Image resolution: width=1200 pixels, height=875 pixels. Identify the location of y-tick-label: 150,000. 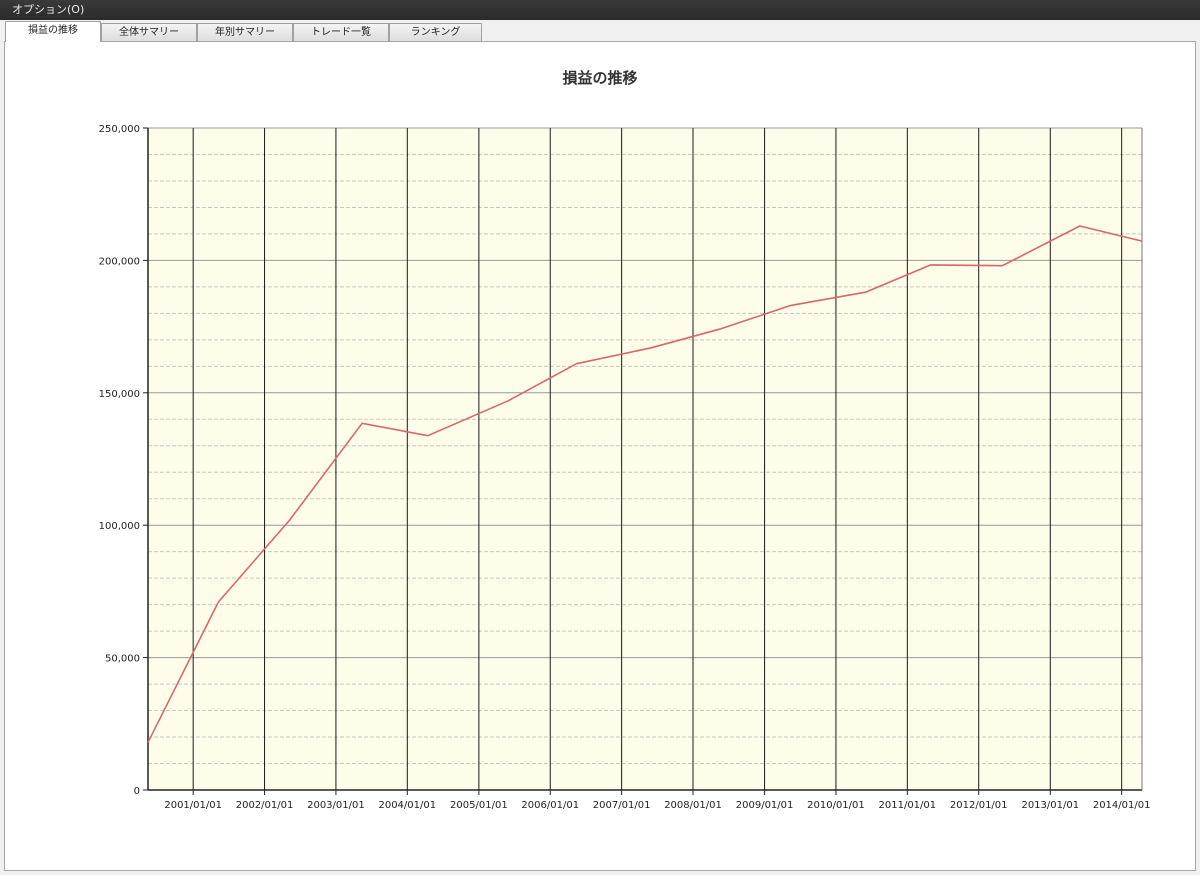
(119, 394).